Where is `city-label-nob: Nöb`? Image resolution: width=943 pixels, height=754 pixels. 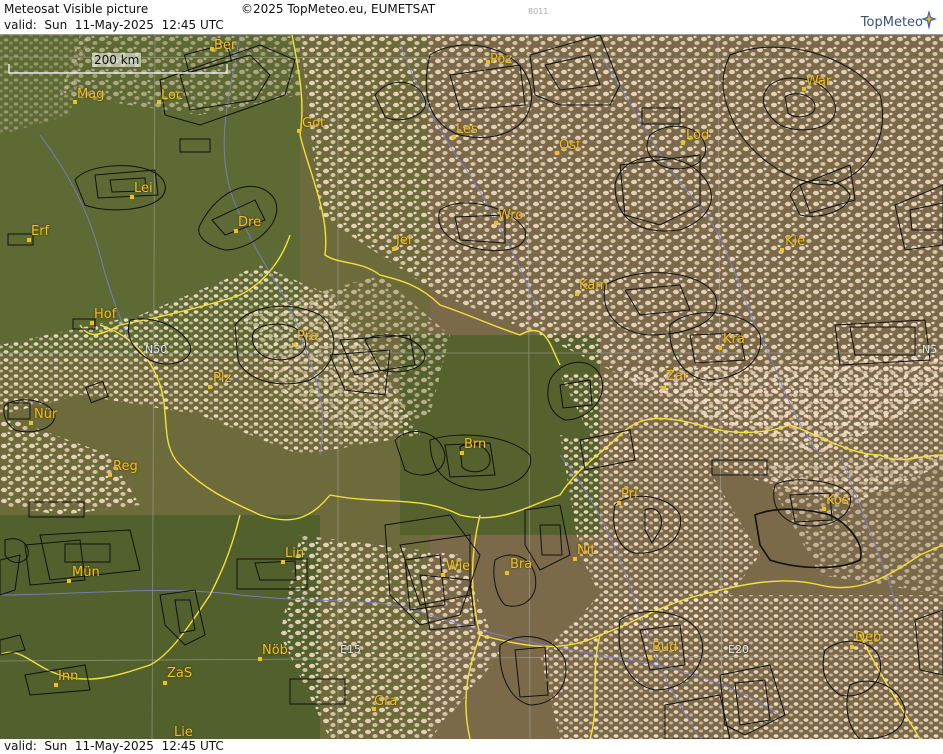
city-label-nob: Nöb is located at coordinates (275, 650).